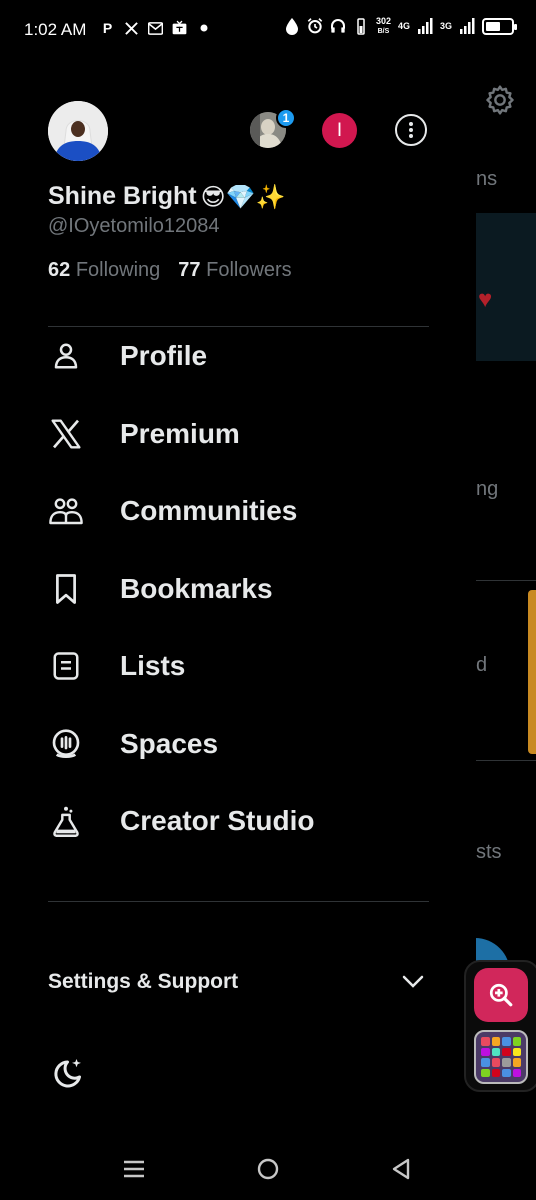  Describe the element at coordinates (292, 26) in the screenshot. I see `water-drop-icon` at that location.